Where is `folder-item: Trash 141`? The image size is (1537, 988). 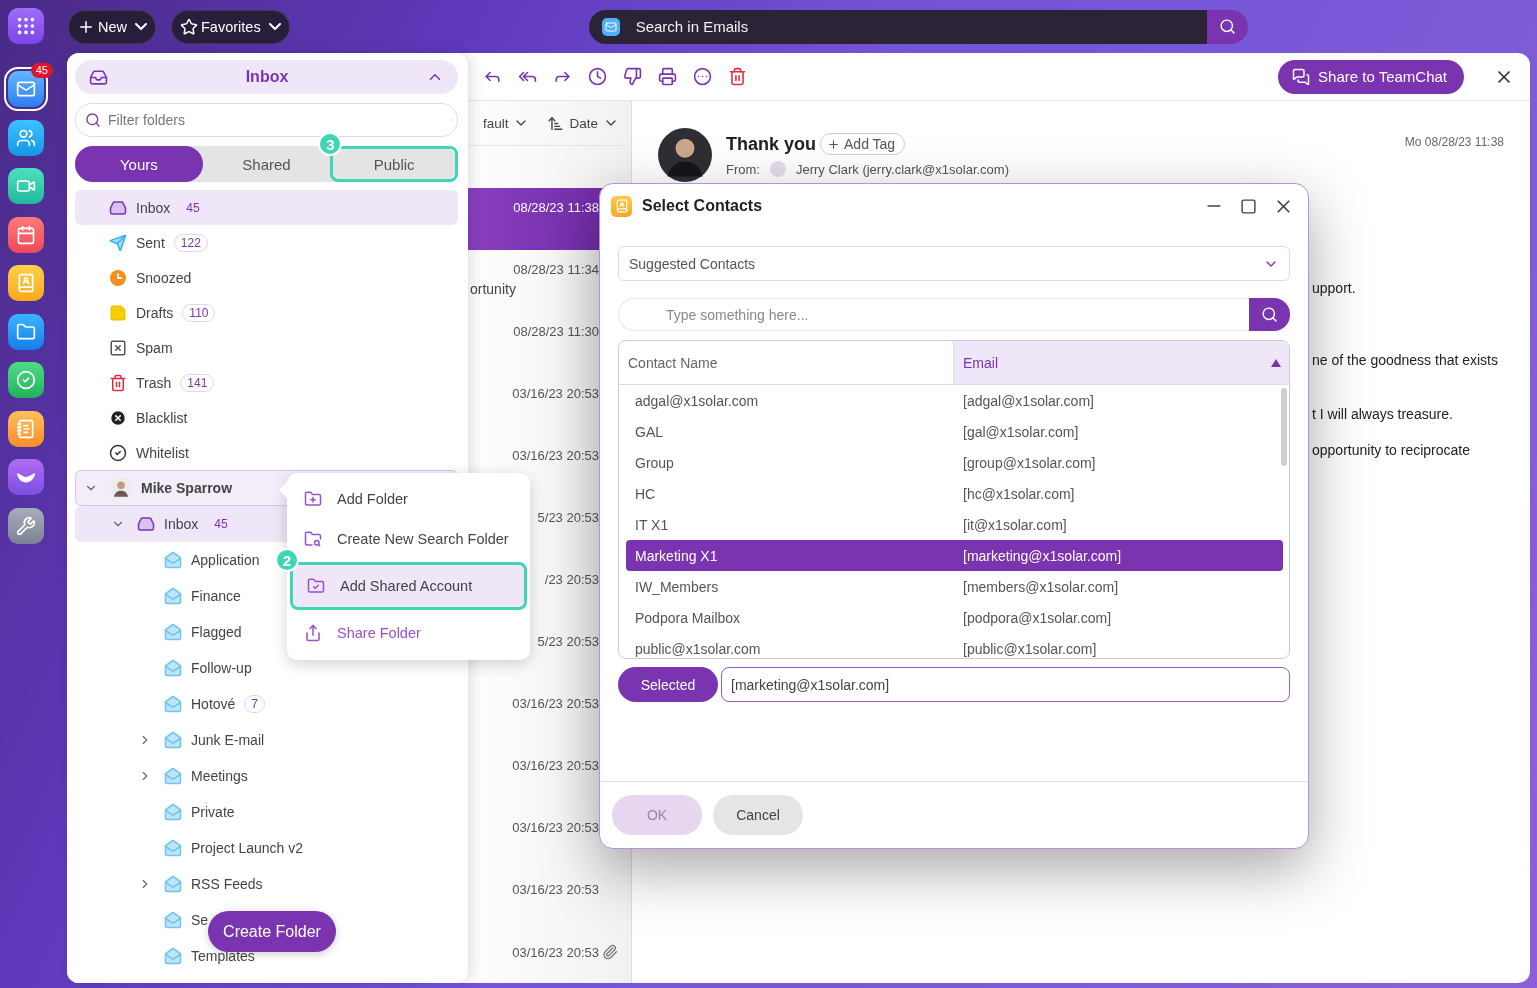
folder-item: Trash 141 is located at coordinates (145, 382).